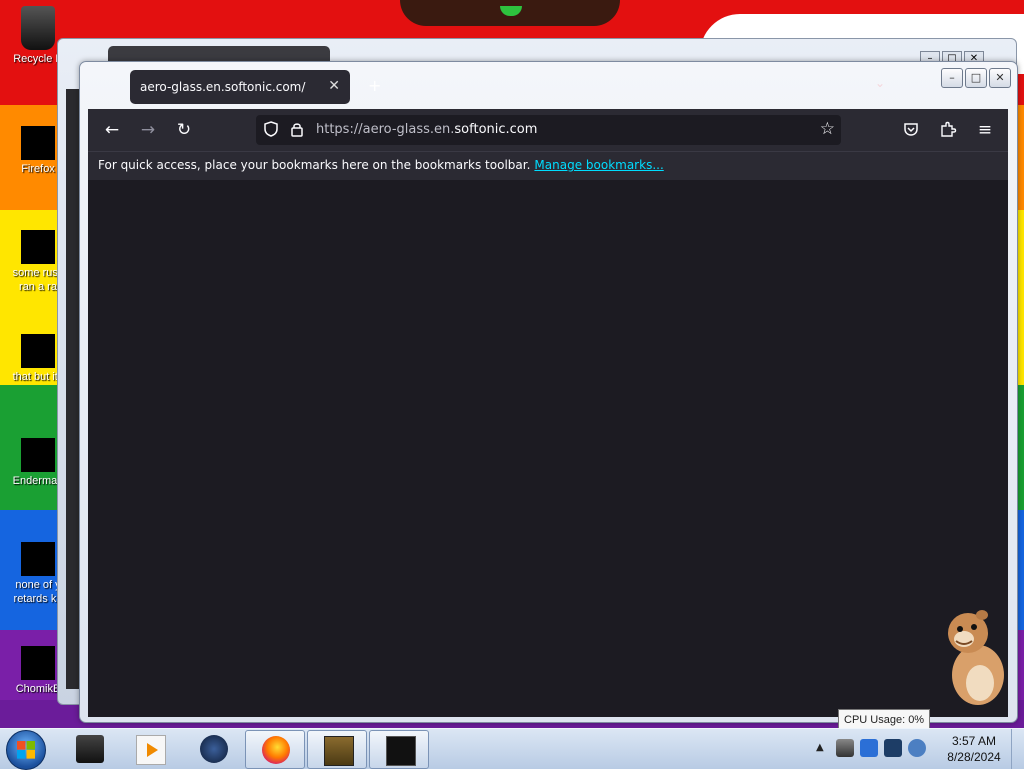 Image resolution: width=1024 pixels, height=770 pixels. I want to click on window-close-button: ✕, so click(1000, 78).